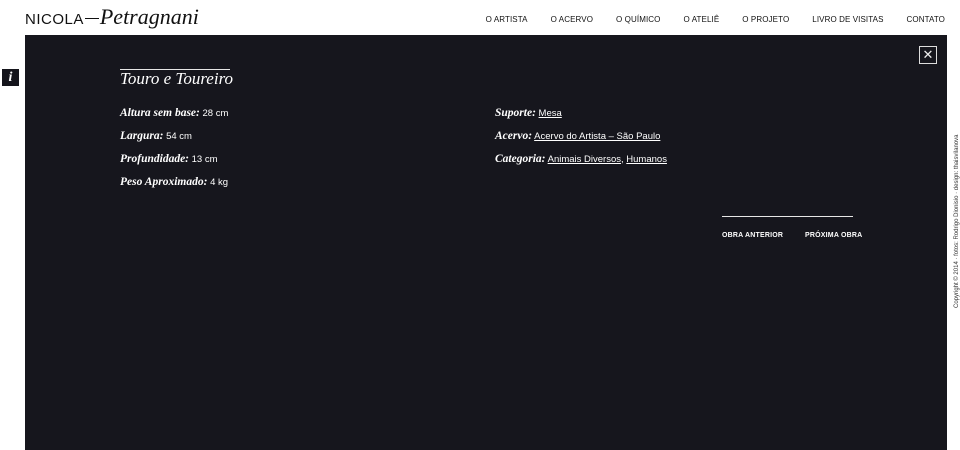  I want to click on acervo-link: Acervo do Artista – São Paulo, so click(597, 136).